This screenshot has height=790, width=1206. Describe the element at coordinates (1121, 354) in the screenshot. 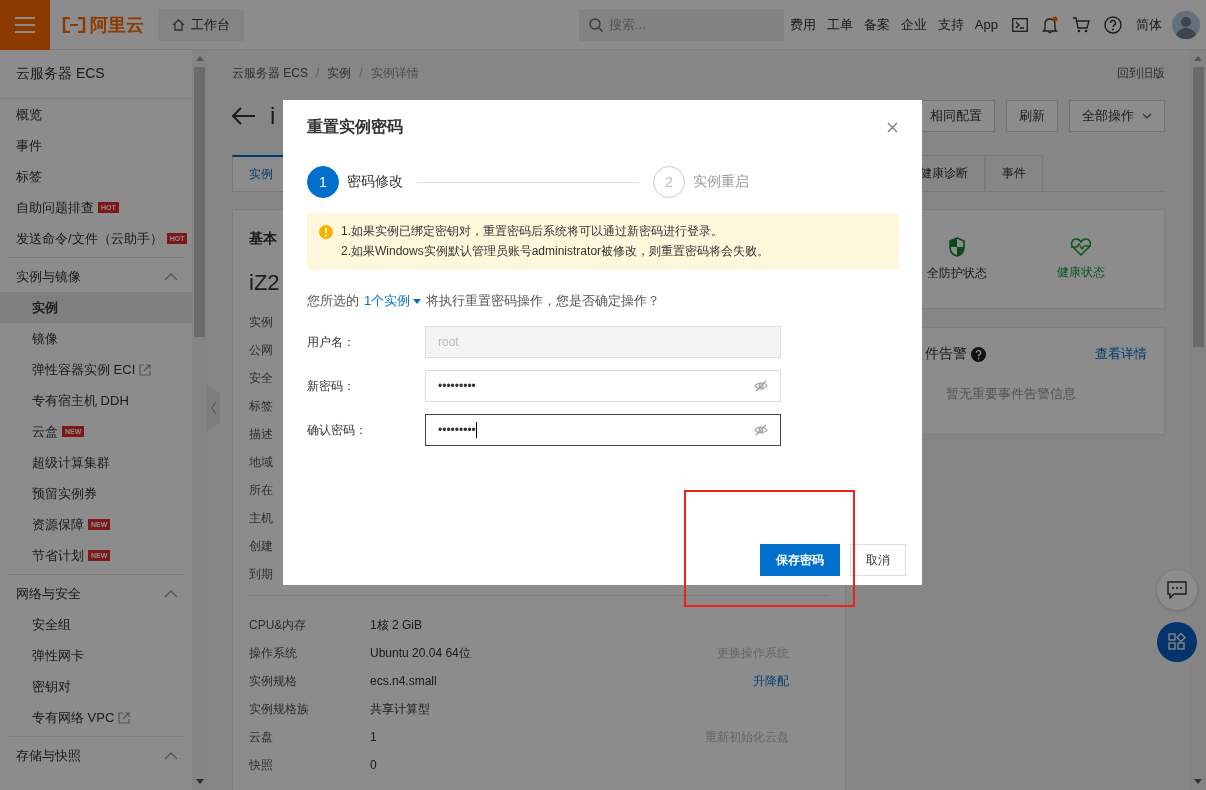

I see `details-link: 查看详情` at that location.